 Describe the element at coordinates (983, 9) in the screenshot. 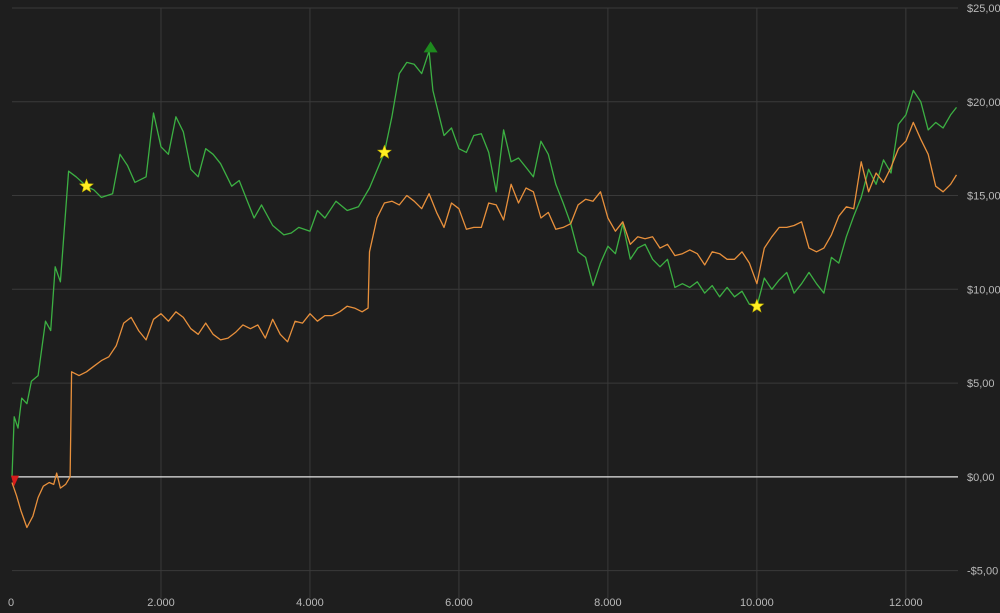

I see `y-tick-label: $25,00` at that location.